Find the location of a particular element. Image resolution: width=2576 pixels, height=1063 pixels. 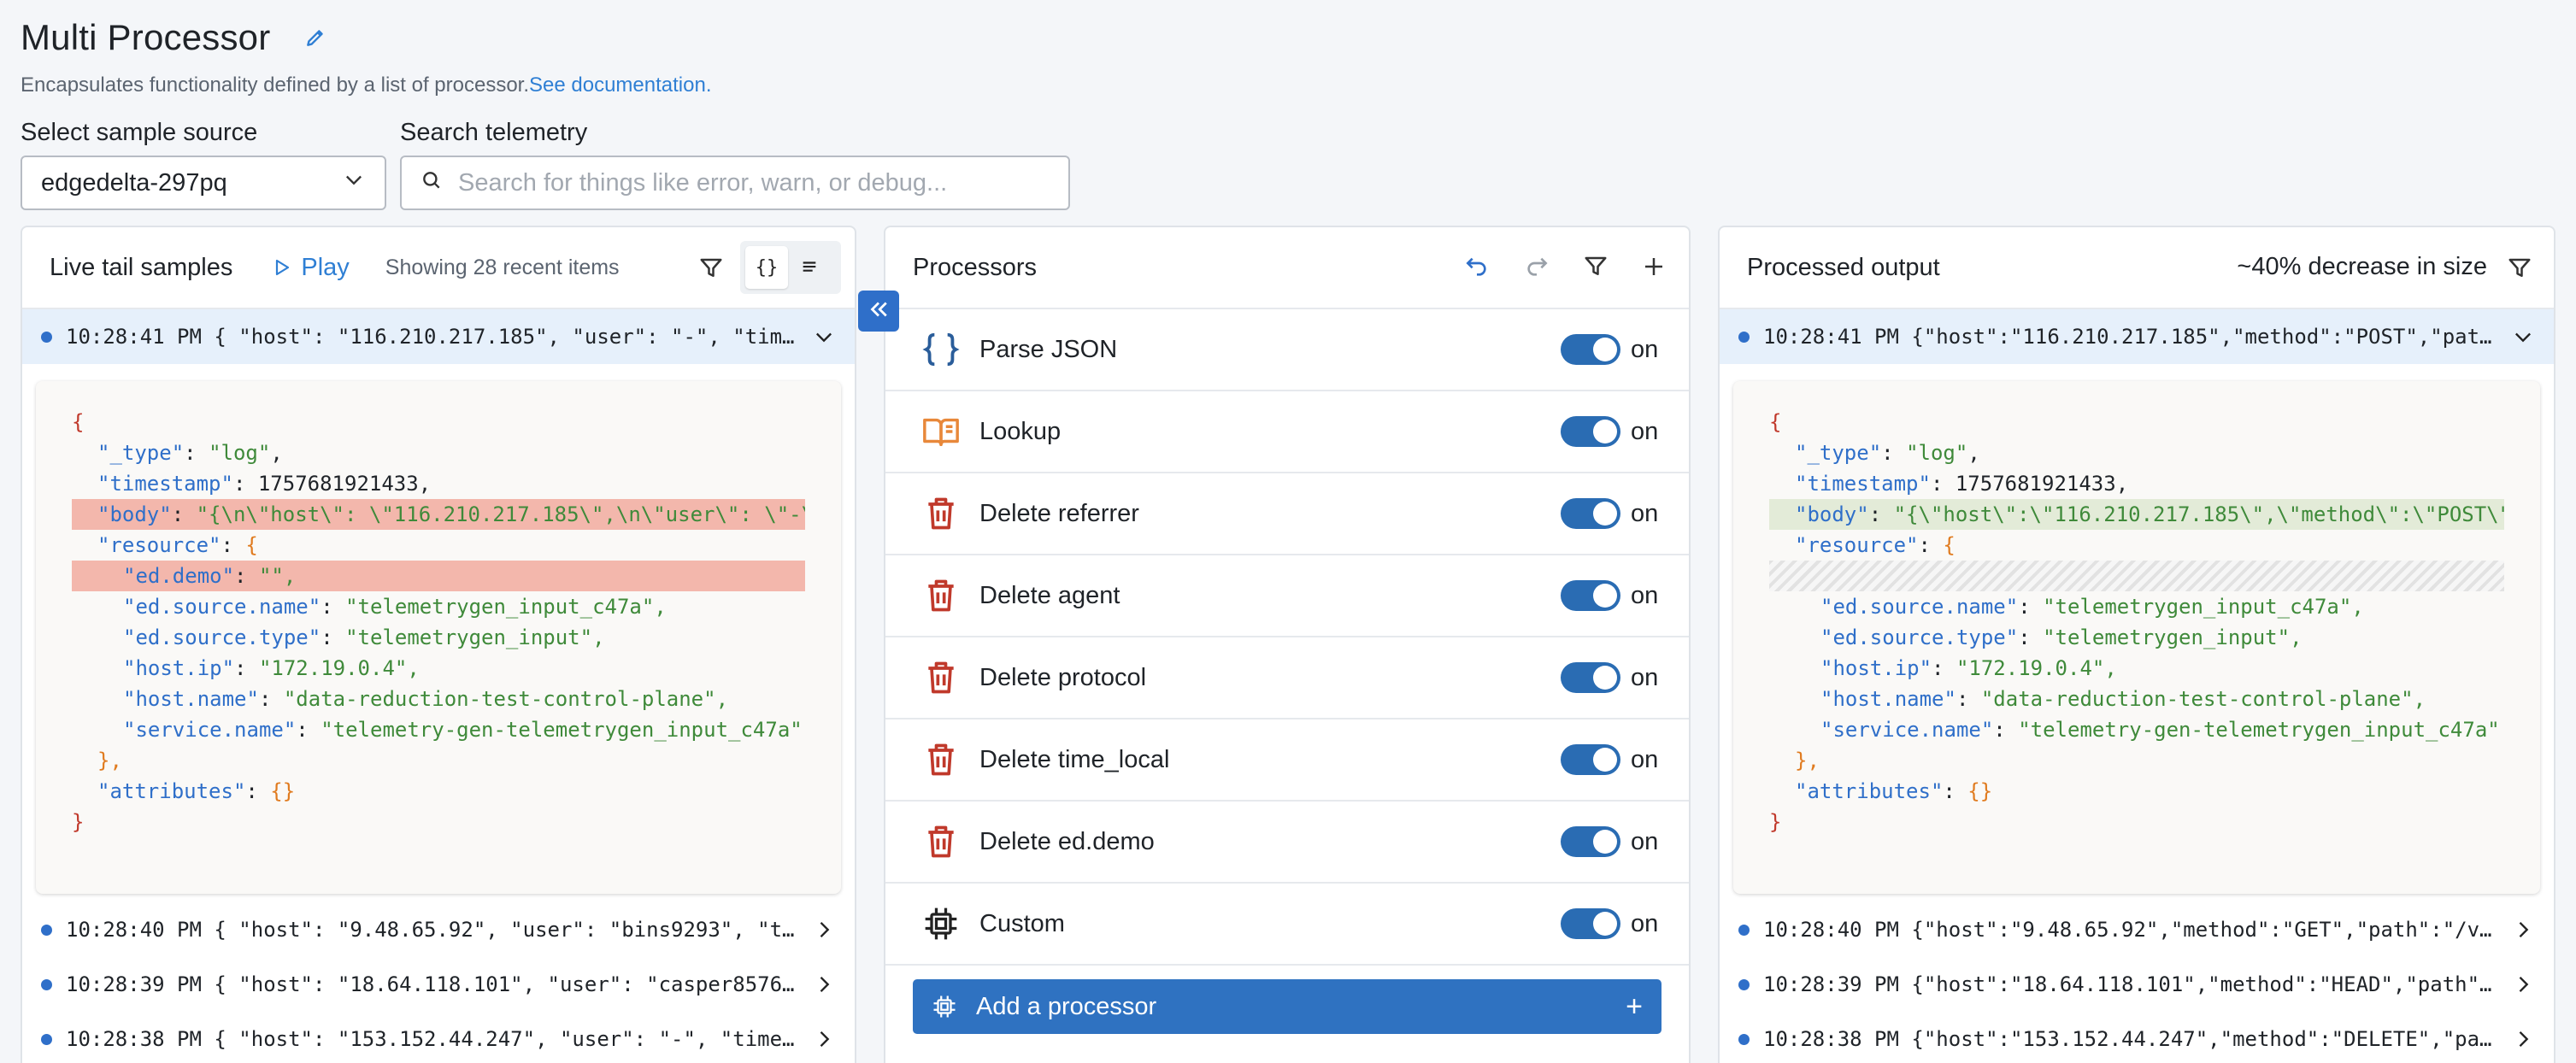

processors-title: Processors is located at coordinates (975, 267).